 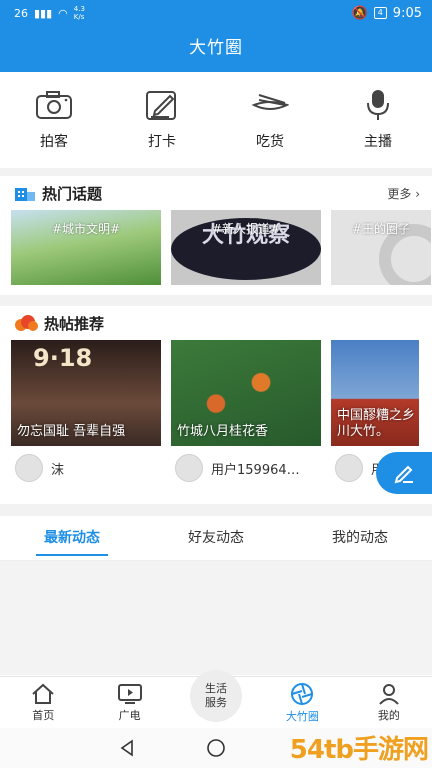 What do you see at coordinates (74, 323) in the screenshot?
I see `section-title: 热帖推荐` at bounding box center [74, 323].